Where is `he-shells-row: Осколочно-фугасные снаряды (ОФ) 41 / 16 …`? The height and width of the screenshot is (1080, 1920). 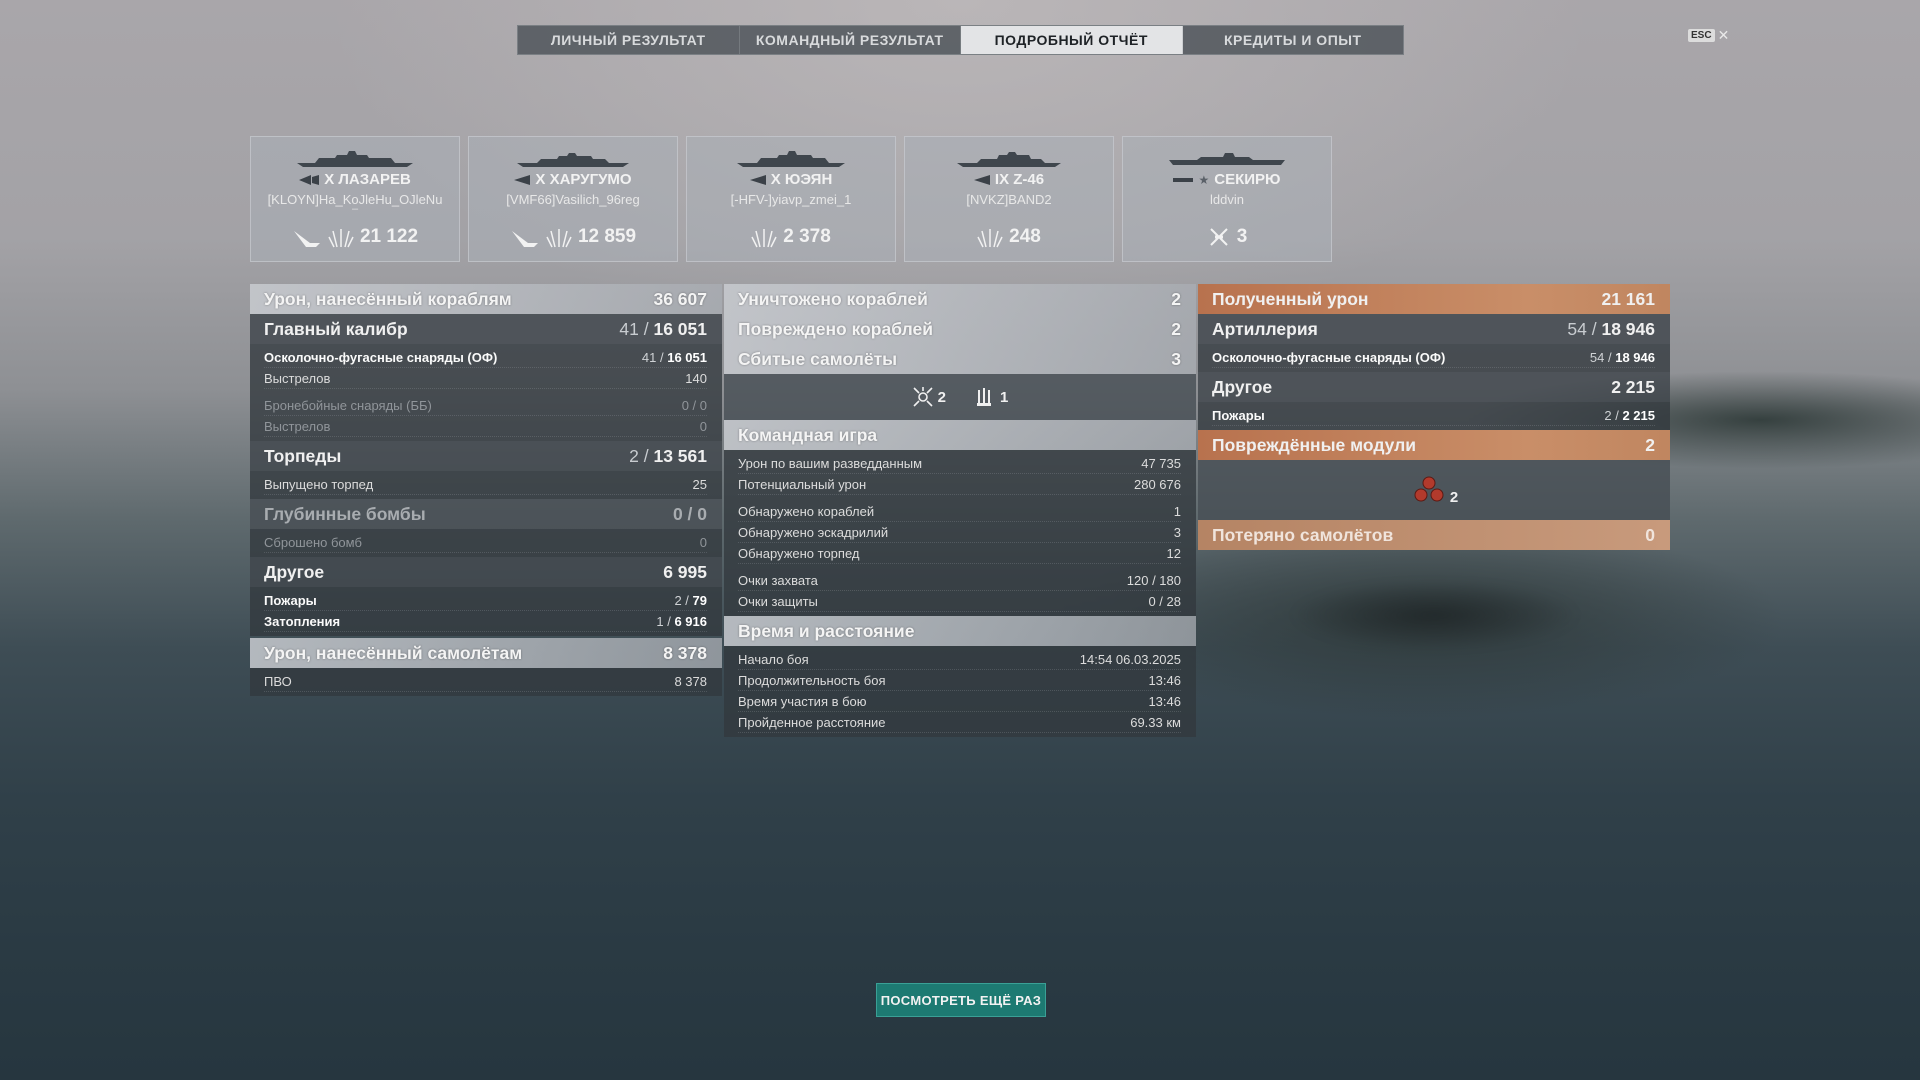
he-shells-row: Осколочно-фугасные снаряды (ОФ) 41 / 16 … is located at coordinates (485, 357).